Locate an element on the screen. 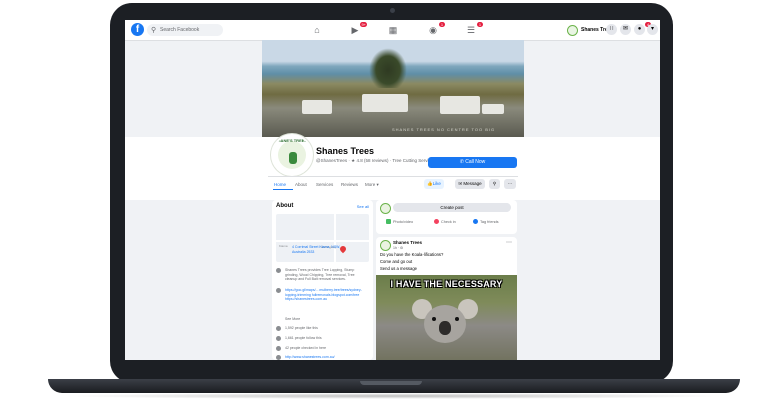  photo-video-label: Photo/video is located at coordinates (403, 221).